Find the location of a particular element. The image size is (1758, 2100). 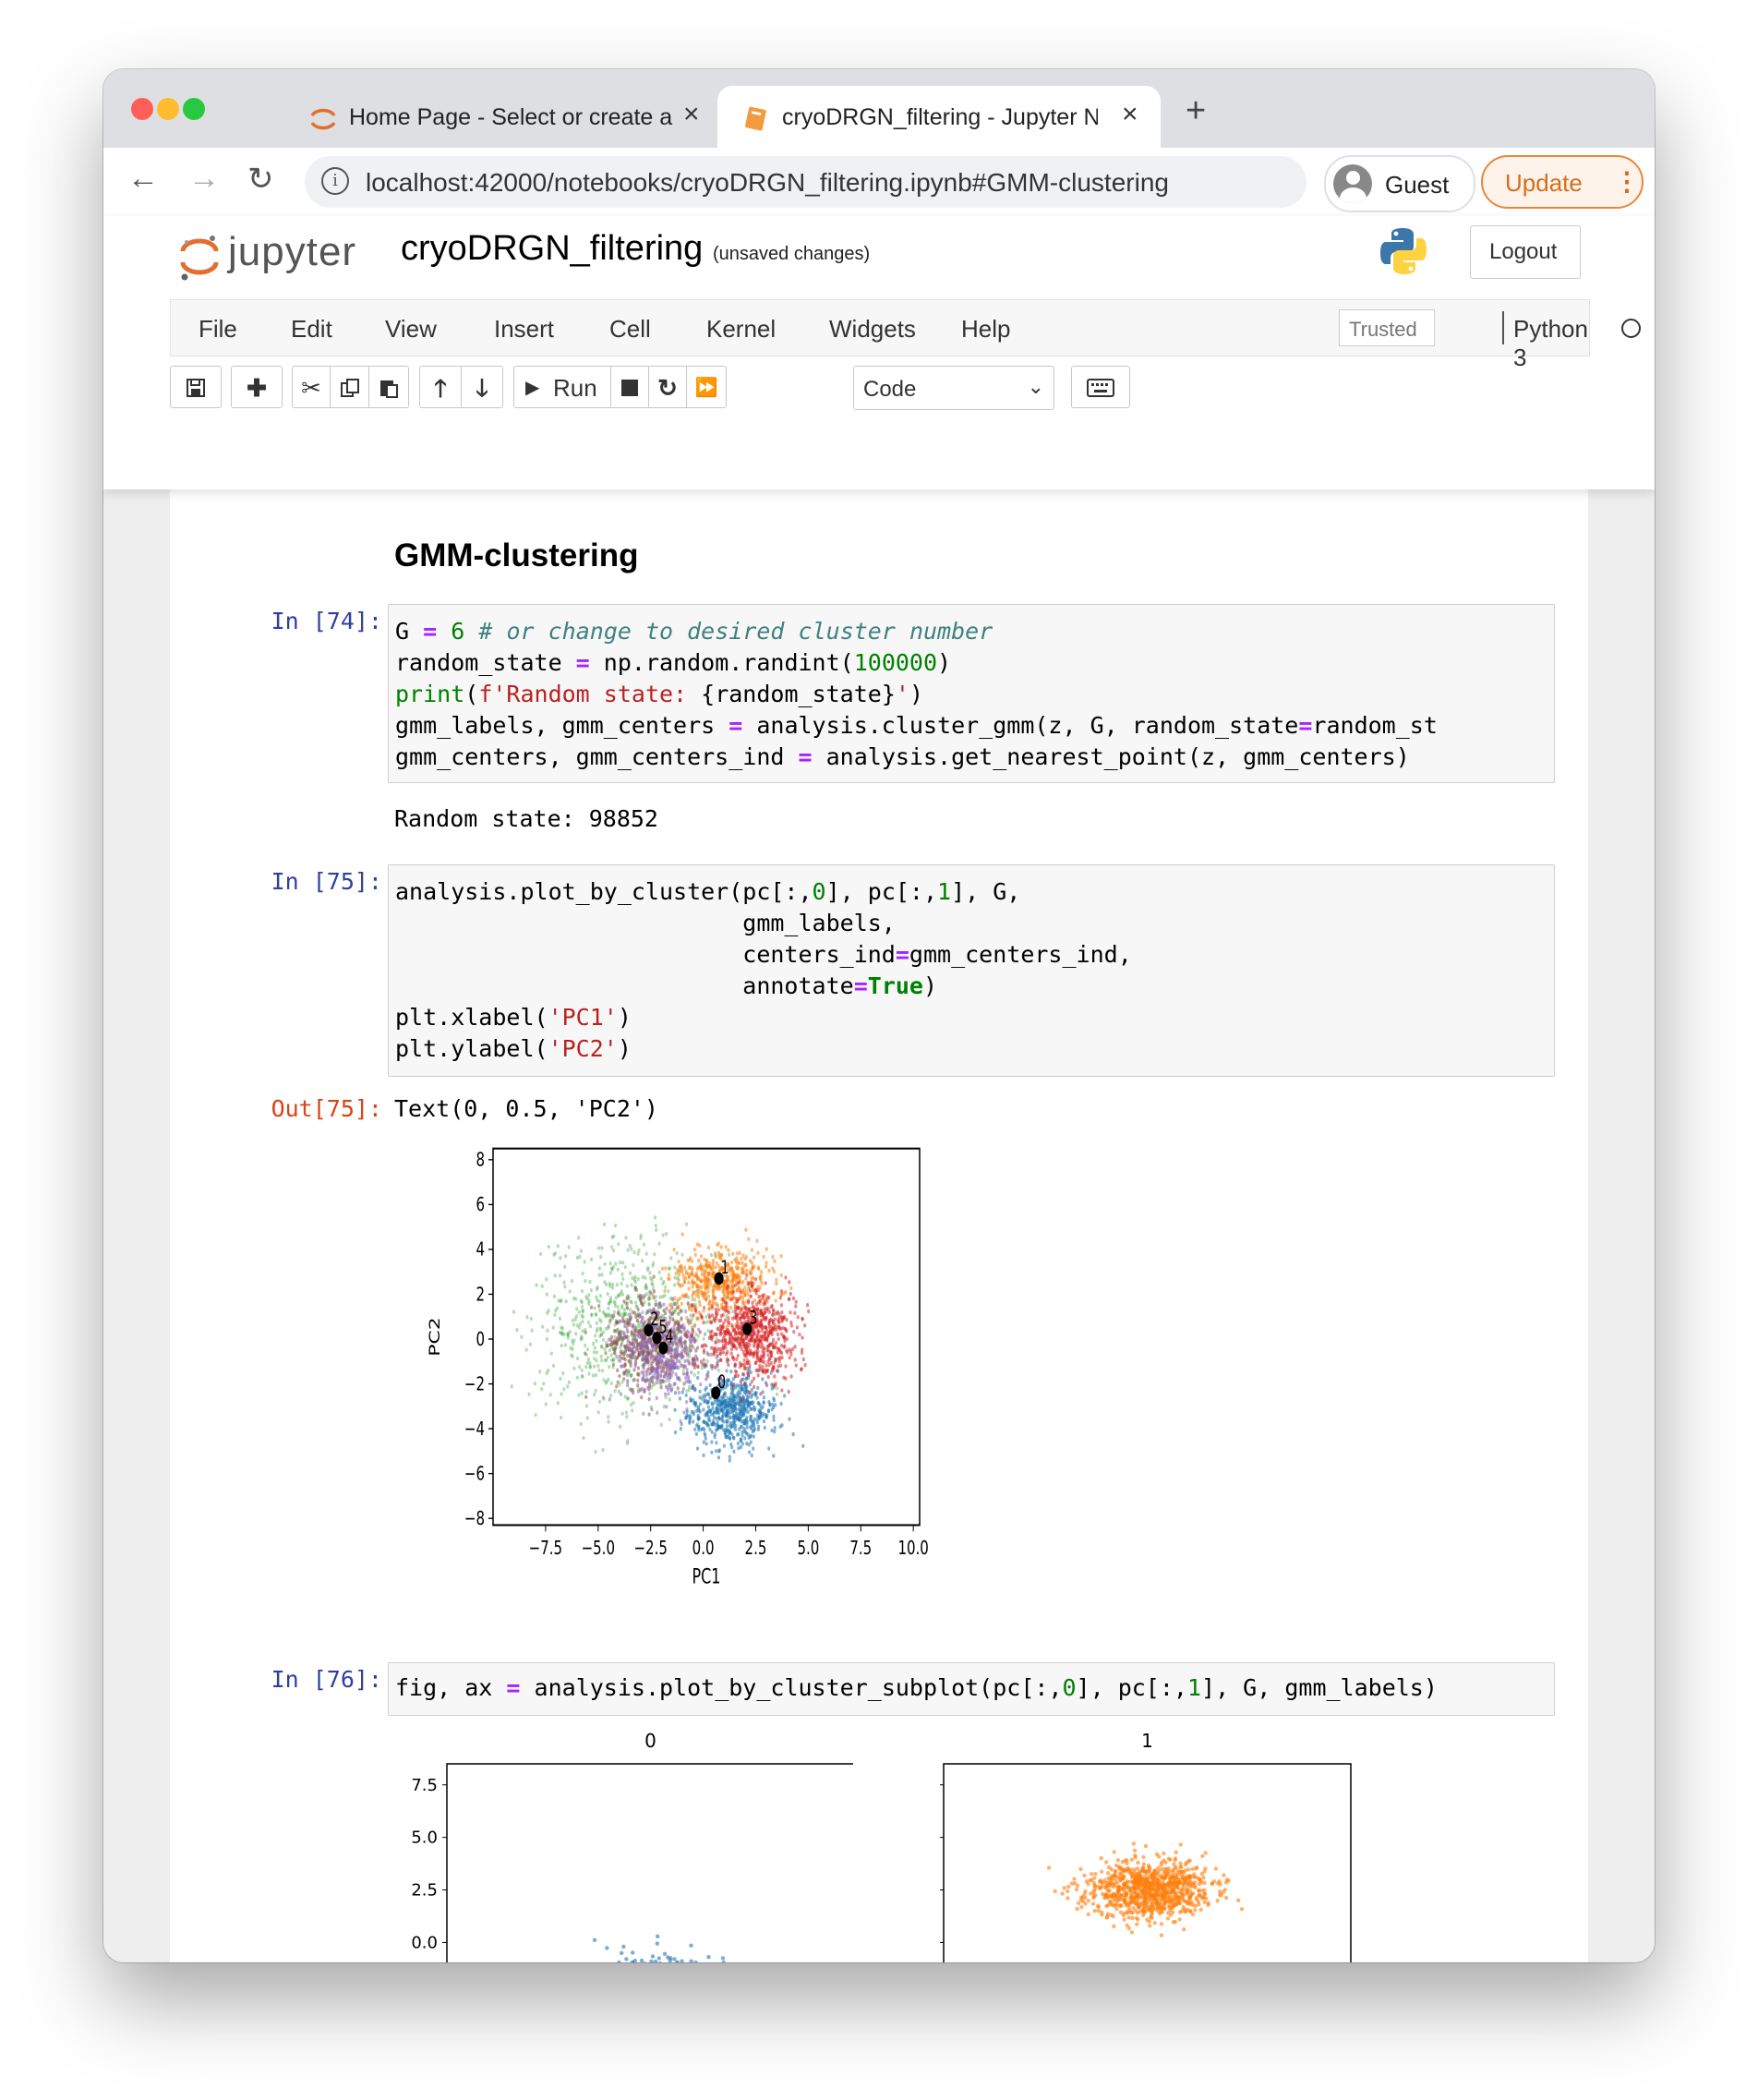

menu-file: File is located at coordinates (218, 330).